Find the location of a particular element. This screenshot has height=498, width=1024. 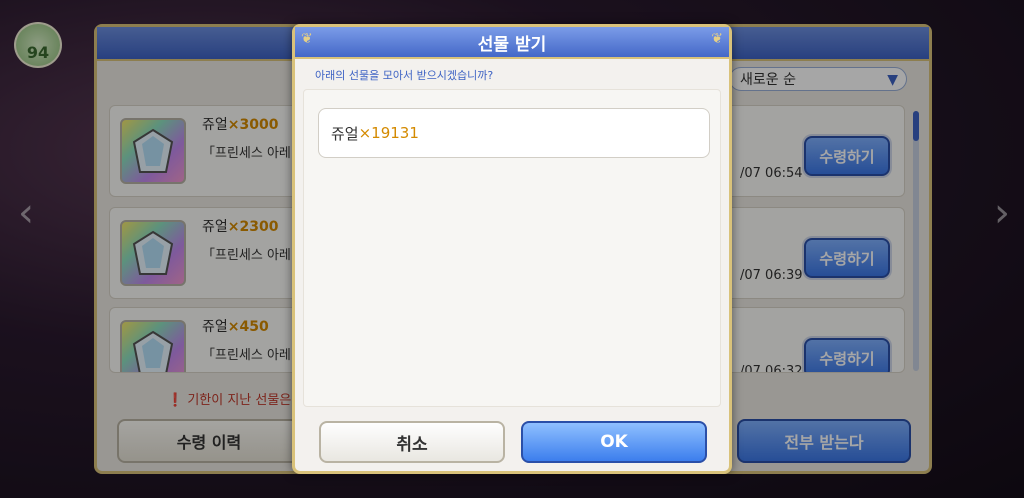

gift-summary-name: 쥬얼 is located at coordinates (345, 133).